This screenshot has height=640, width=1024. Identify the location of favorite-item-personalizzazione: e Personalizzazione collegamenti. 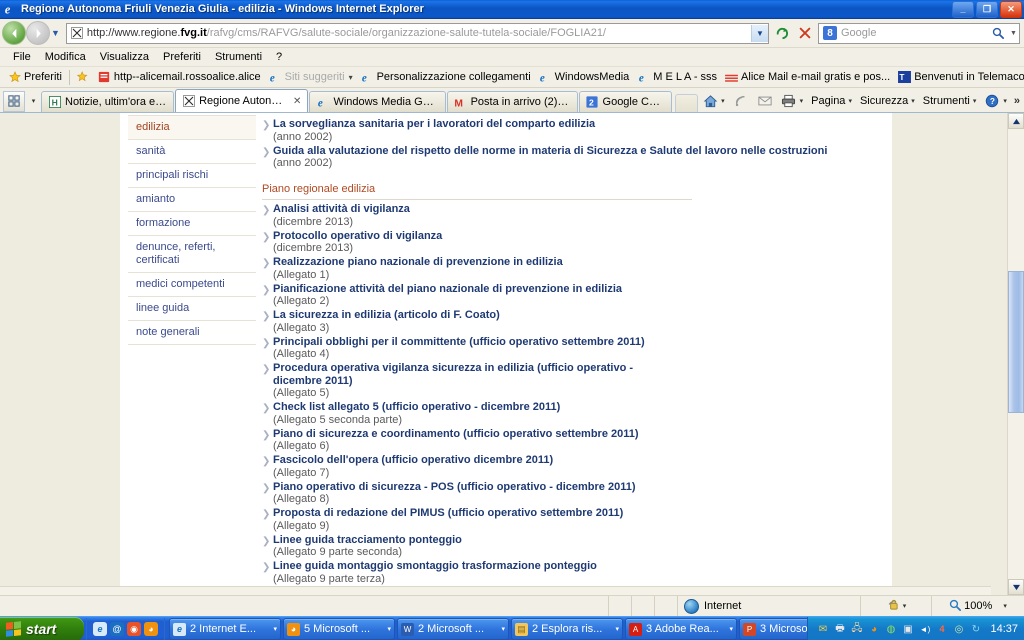
(446, 77).